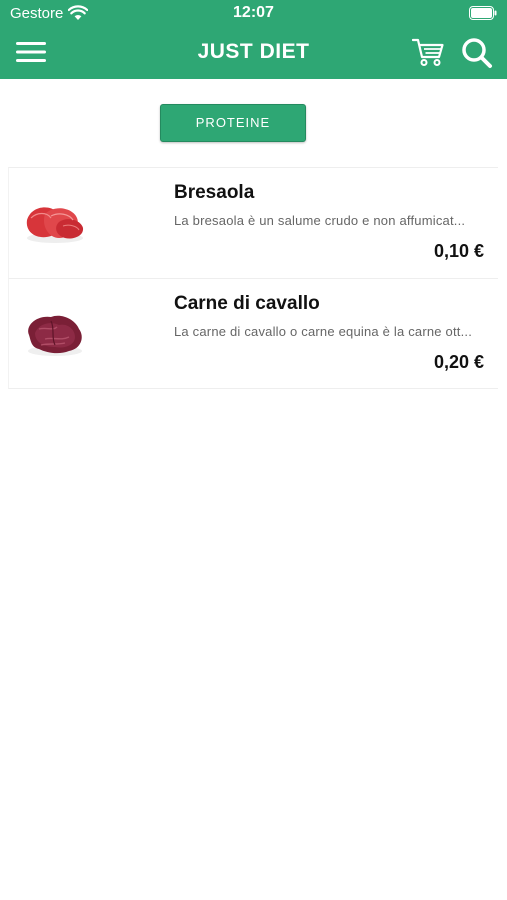  I want to click on status-time: 12:07, so click(253, 12).